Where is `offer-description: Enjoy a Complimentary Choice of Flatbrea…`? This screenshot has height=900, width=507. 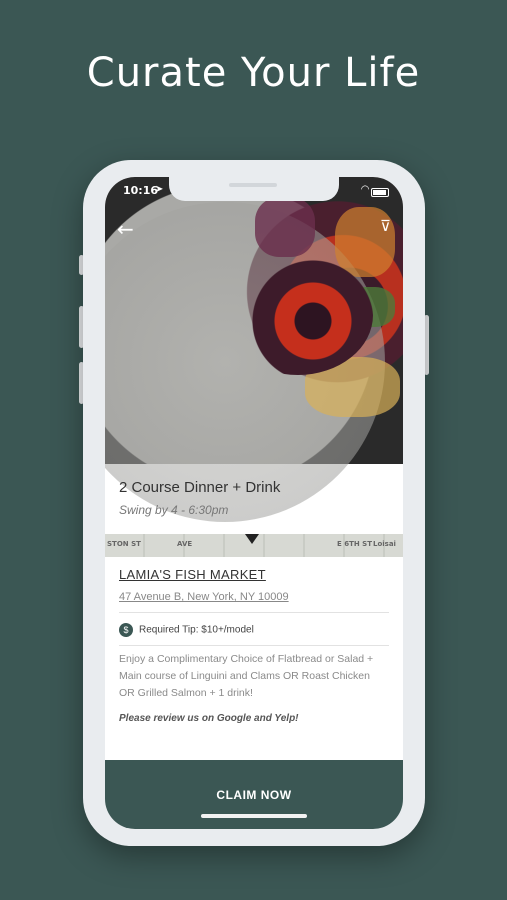 offer-description: Enjoy a Complimentary Choice of Flatbrea… is located at coordinates (246, 676).